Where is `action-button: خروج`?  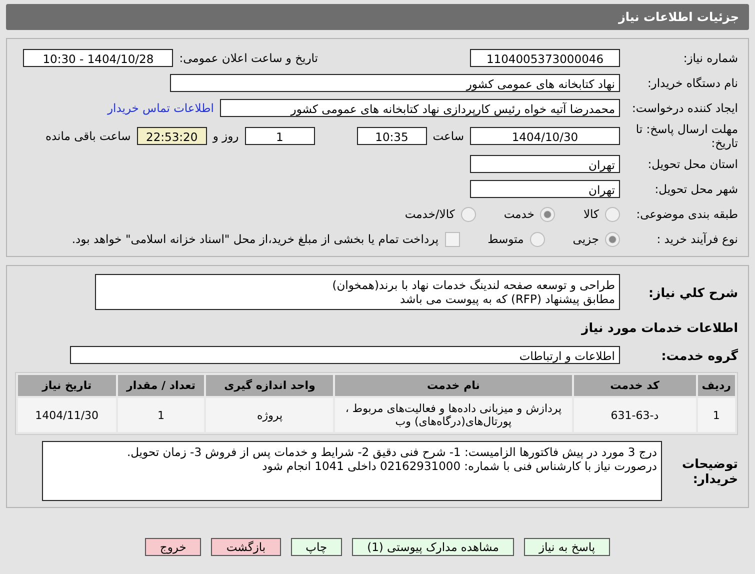
action-button: خروج is located at coordinates (173, 547).